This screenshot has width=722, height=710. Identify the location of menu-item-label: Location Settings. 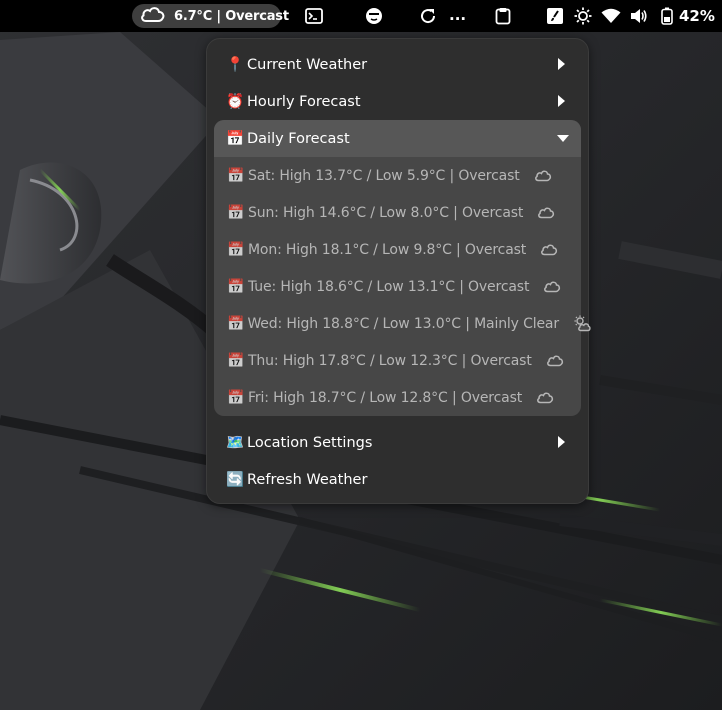
(310, 442).